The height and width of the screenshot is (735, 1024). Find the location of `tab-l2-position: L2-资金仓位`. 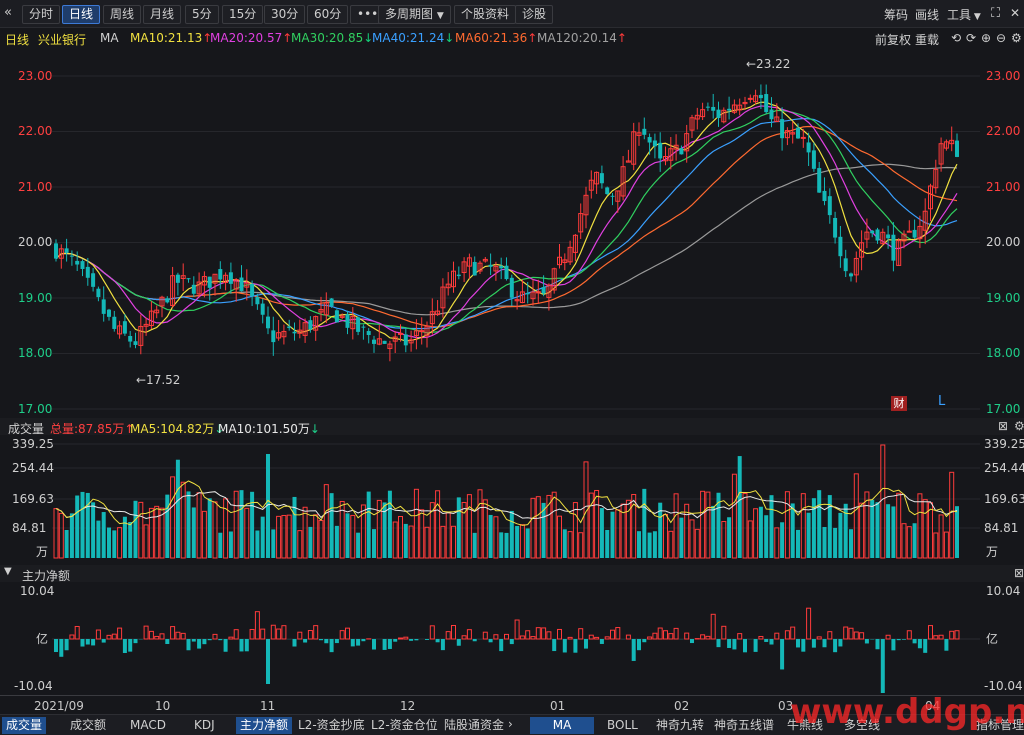

tab-l2-position: L2-资金仓位 is located at coordinates (404, 725).